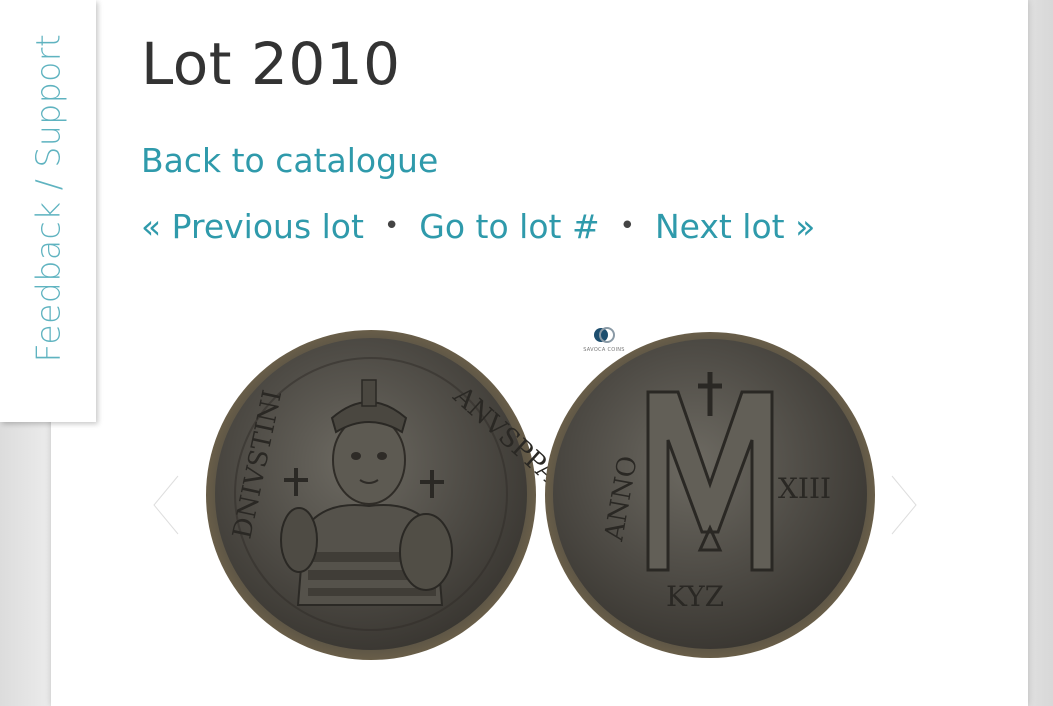 The height and width of the screenshot is (706, 1053). I want to click on watermark-text: SAVOCA COINS, so click(604, 350).